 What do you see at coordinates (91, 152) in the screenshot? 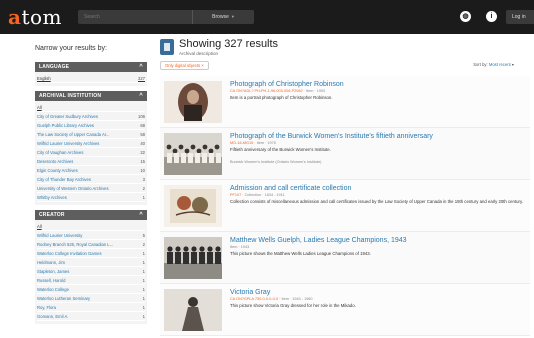
I see `facet-item: City of Vaughan Archives 22` at bounding box center [91, 152].